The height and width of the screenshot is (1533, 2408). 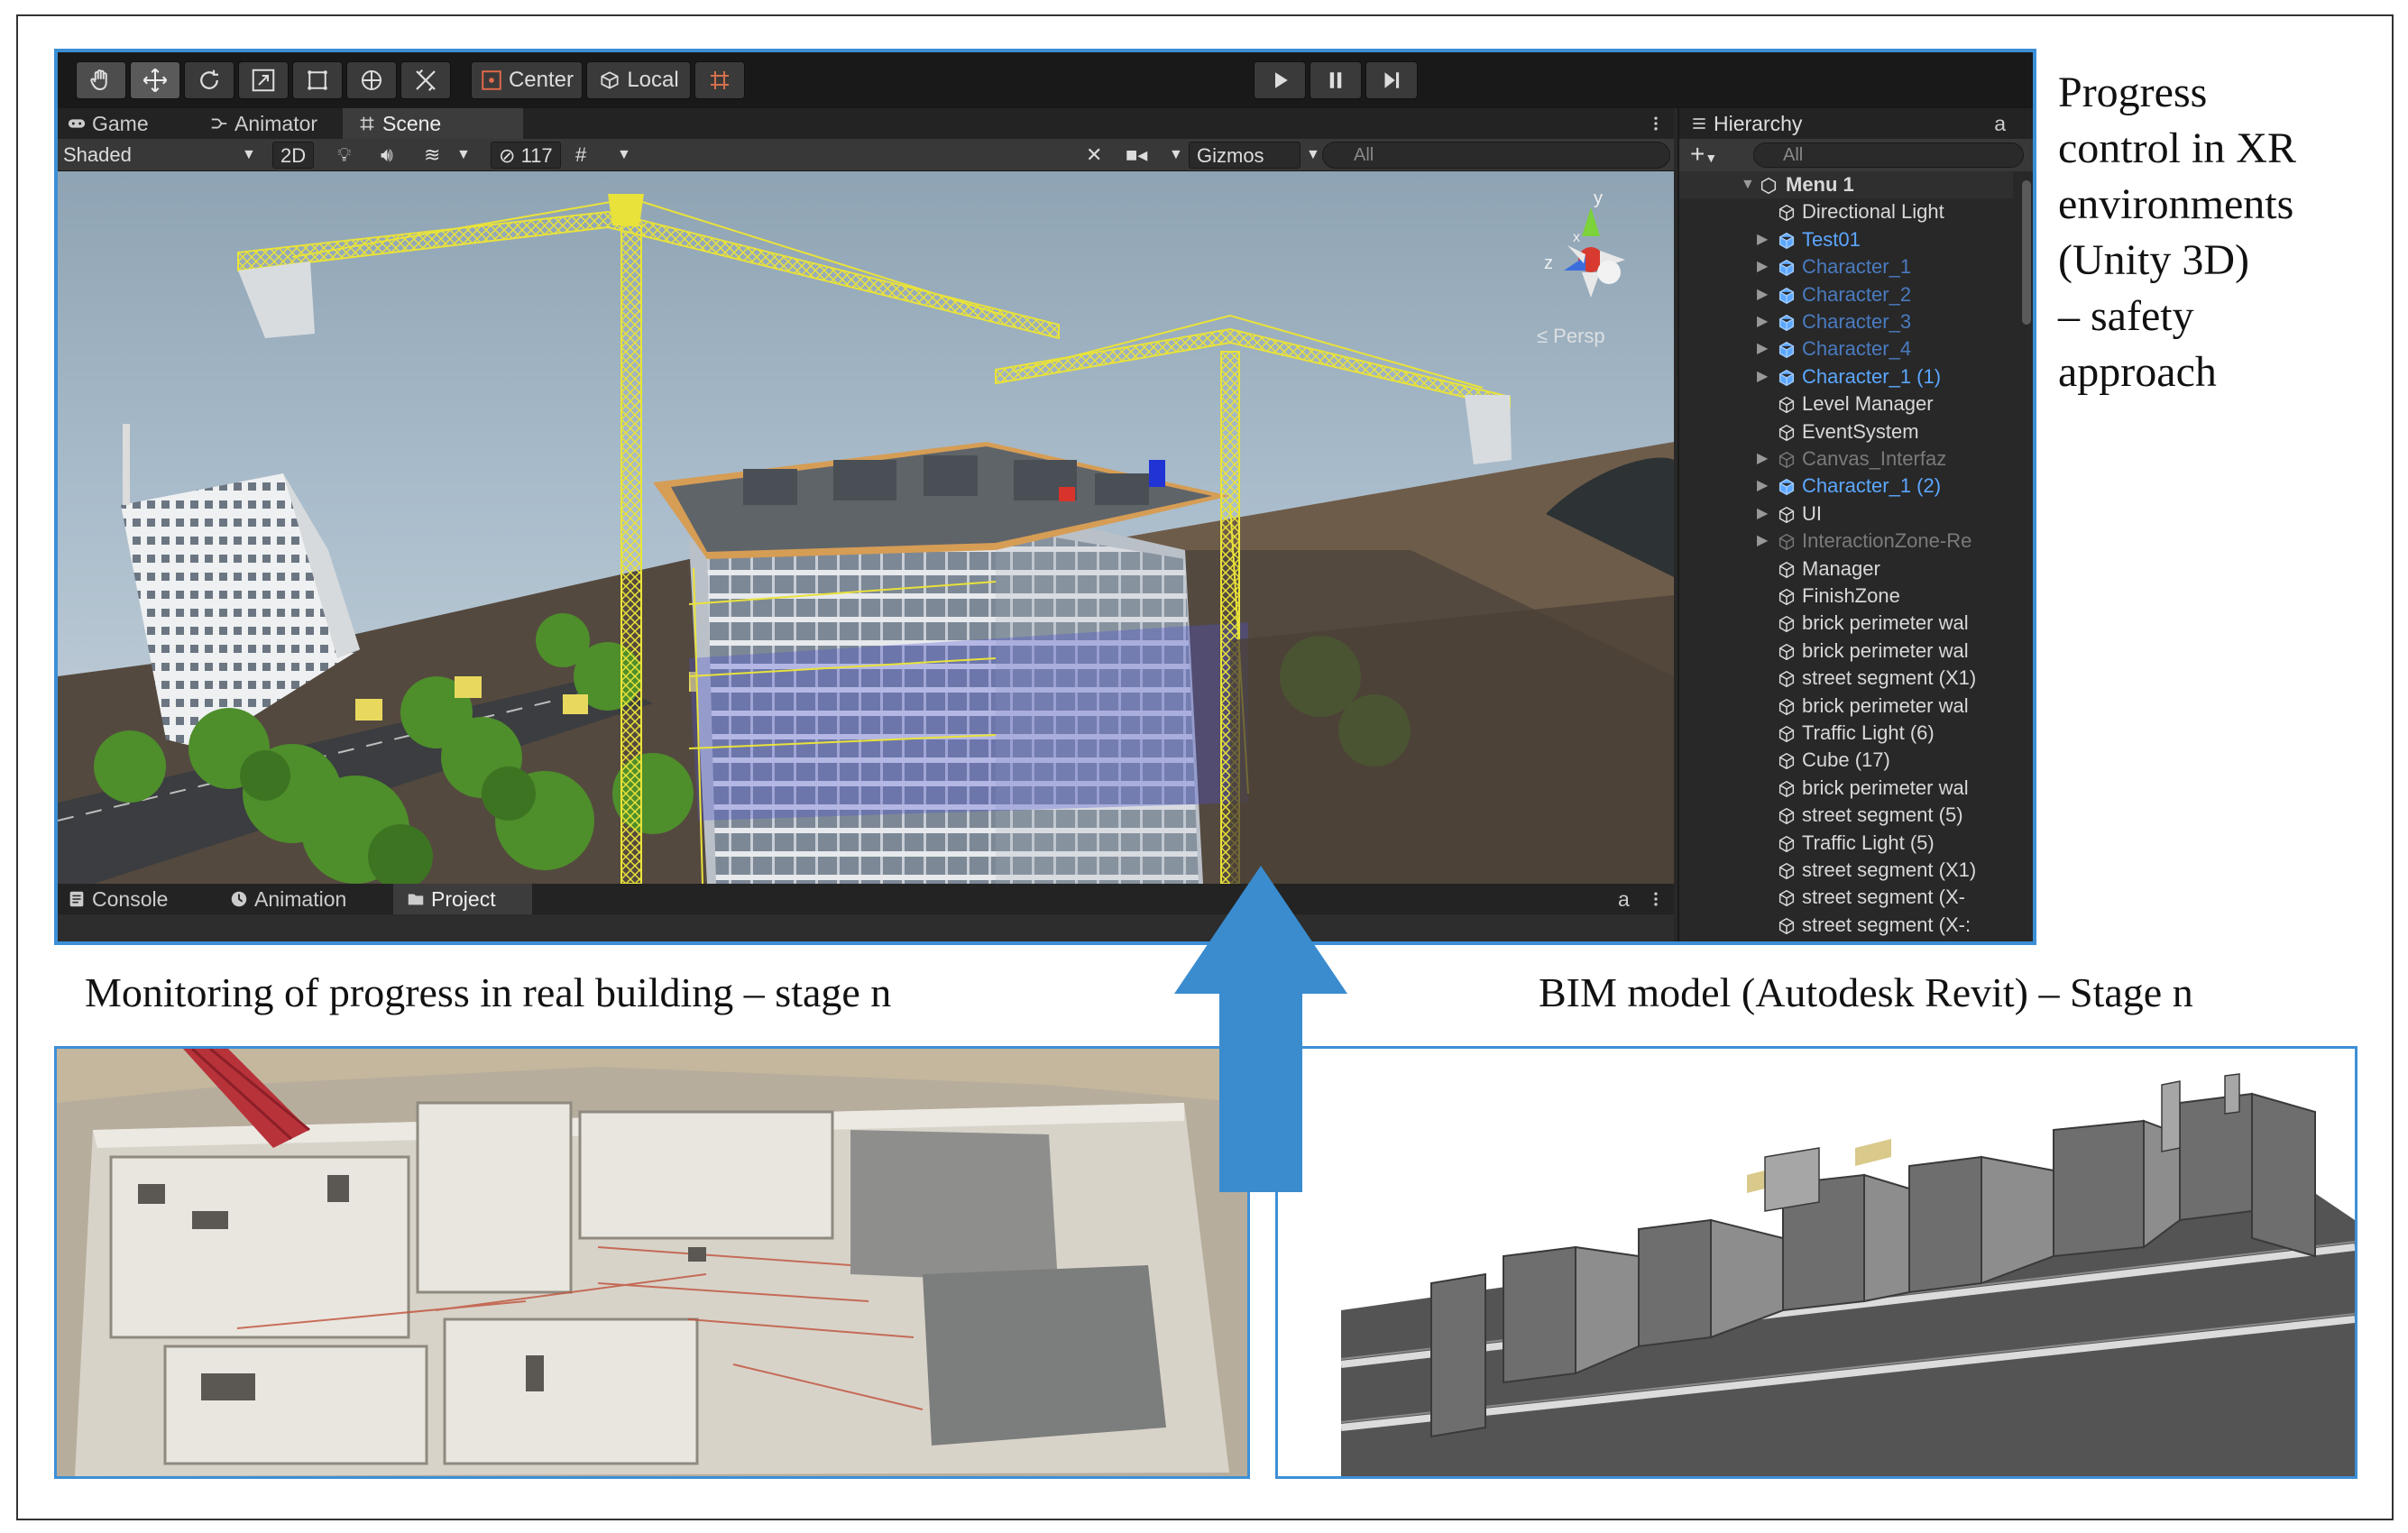 What do you see at coordinates (1868, 404) in the screenshot?
I see `hierarchy-item-label: Level Manager` at bounding box center [1868, 404].